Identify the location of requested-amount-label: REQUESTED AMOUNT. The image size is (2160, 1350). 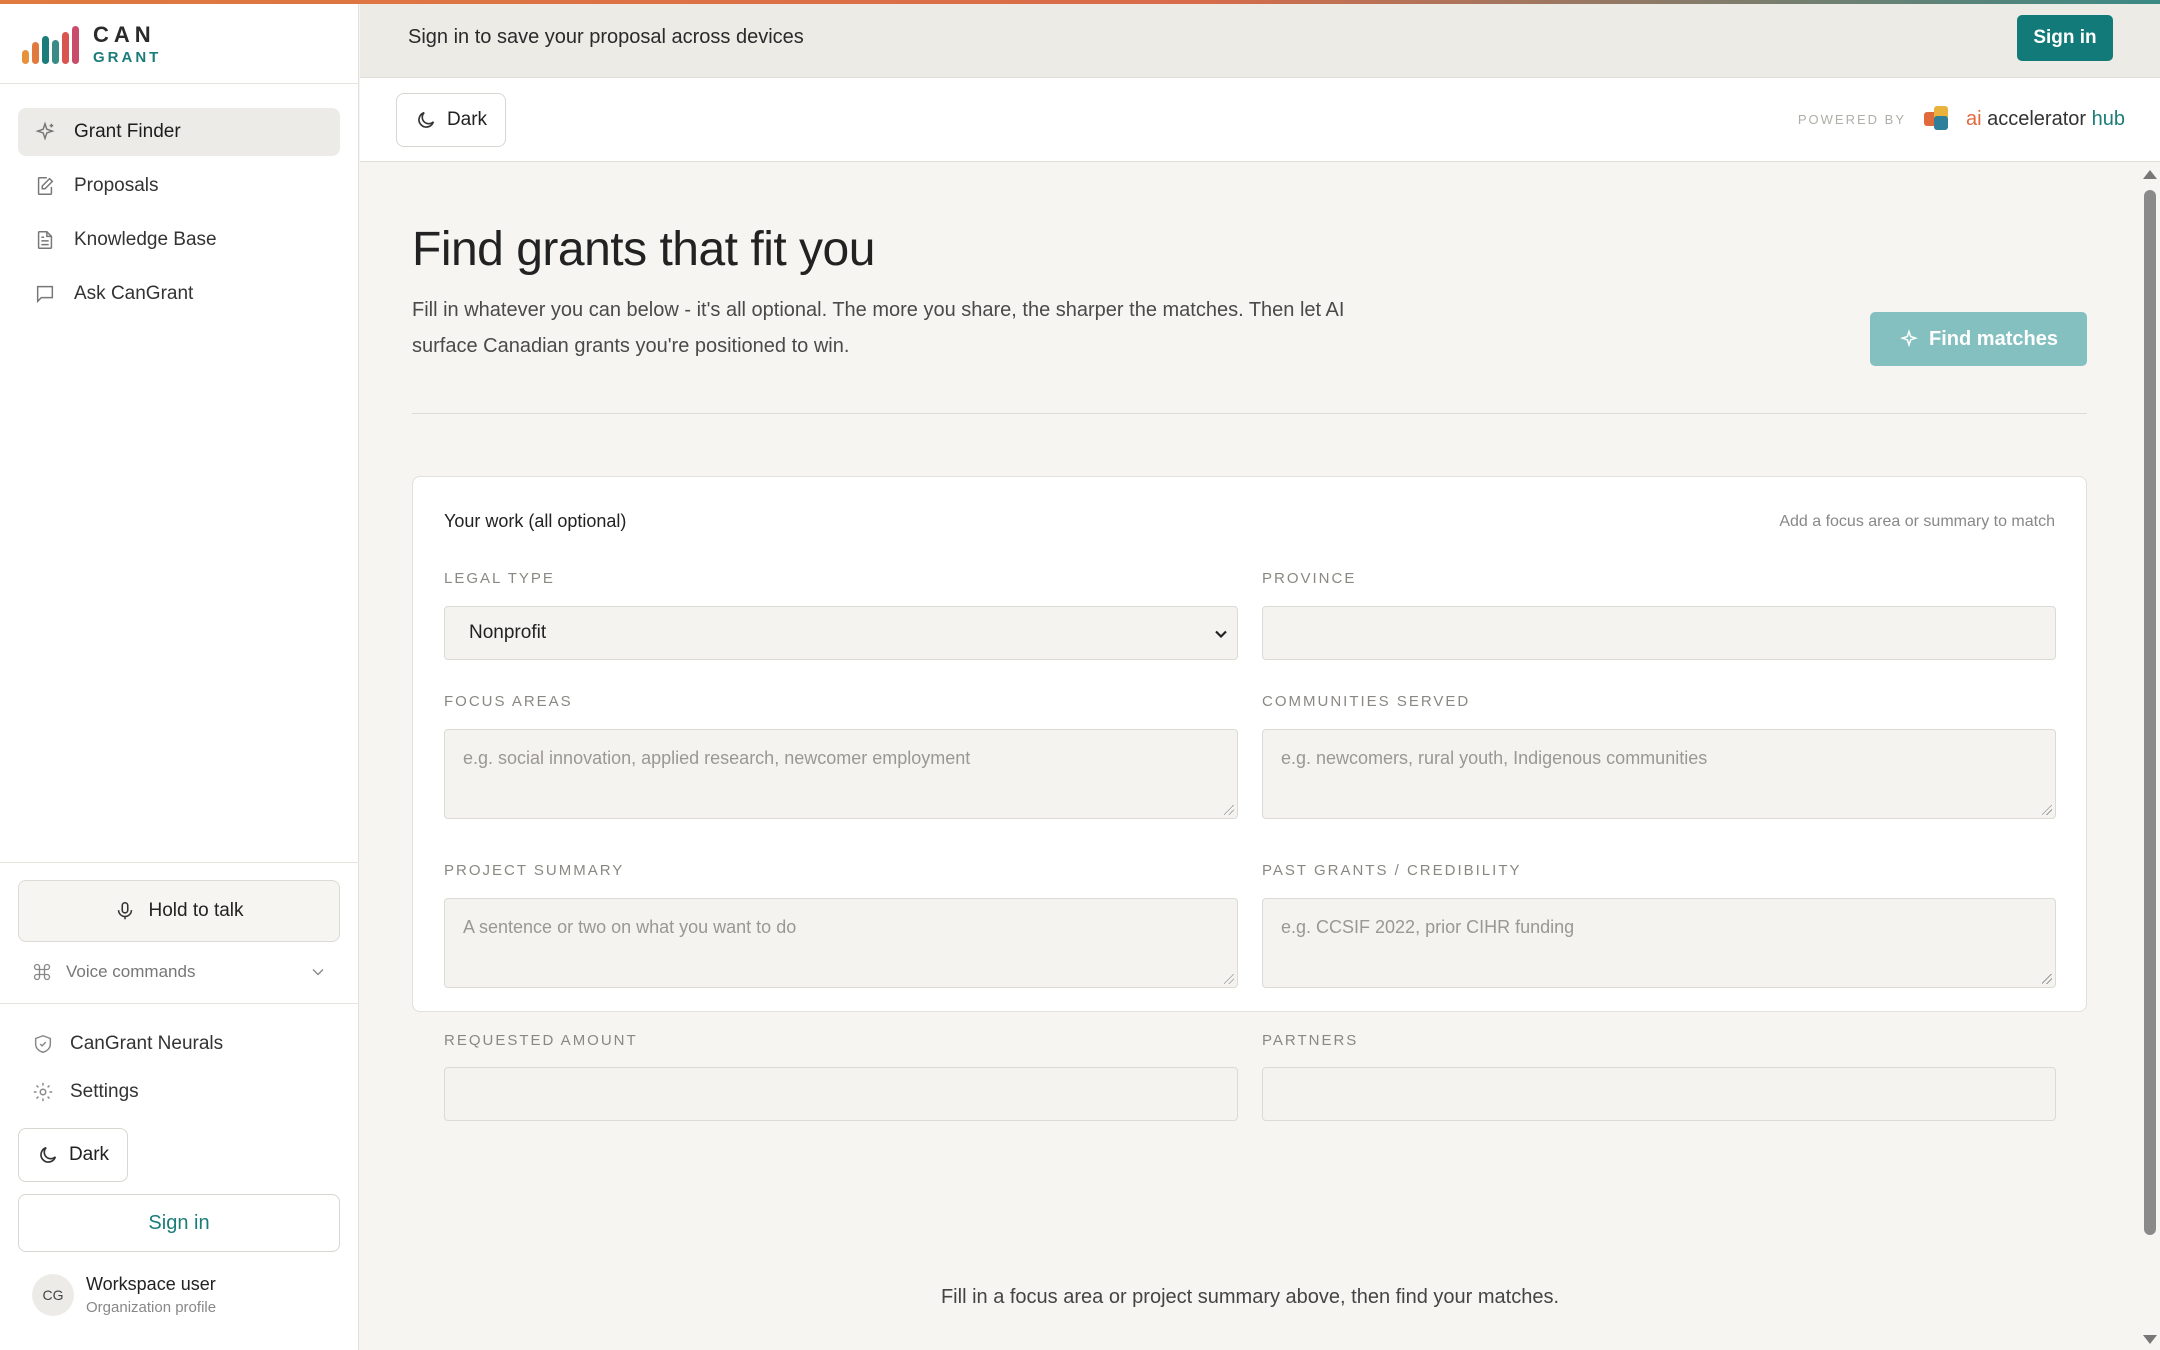
(541, 1040).